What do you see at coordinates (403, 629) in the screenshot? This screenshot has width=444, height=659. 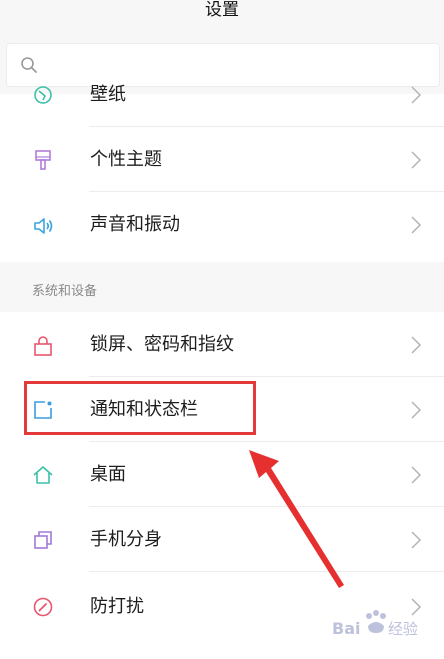 I see `svg-text: 经验` at bounding box center [403, 629].